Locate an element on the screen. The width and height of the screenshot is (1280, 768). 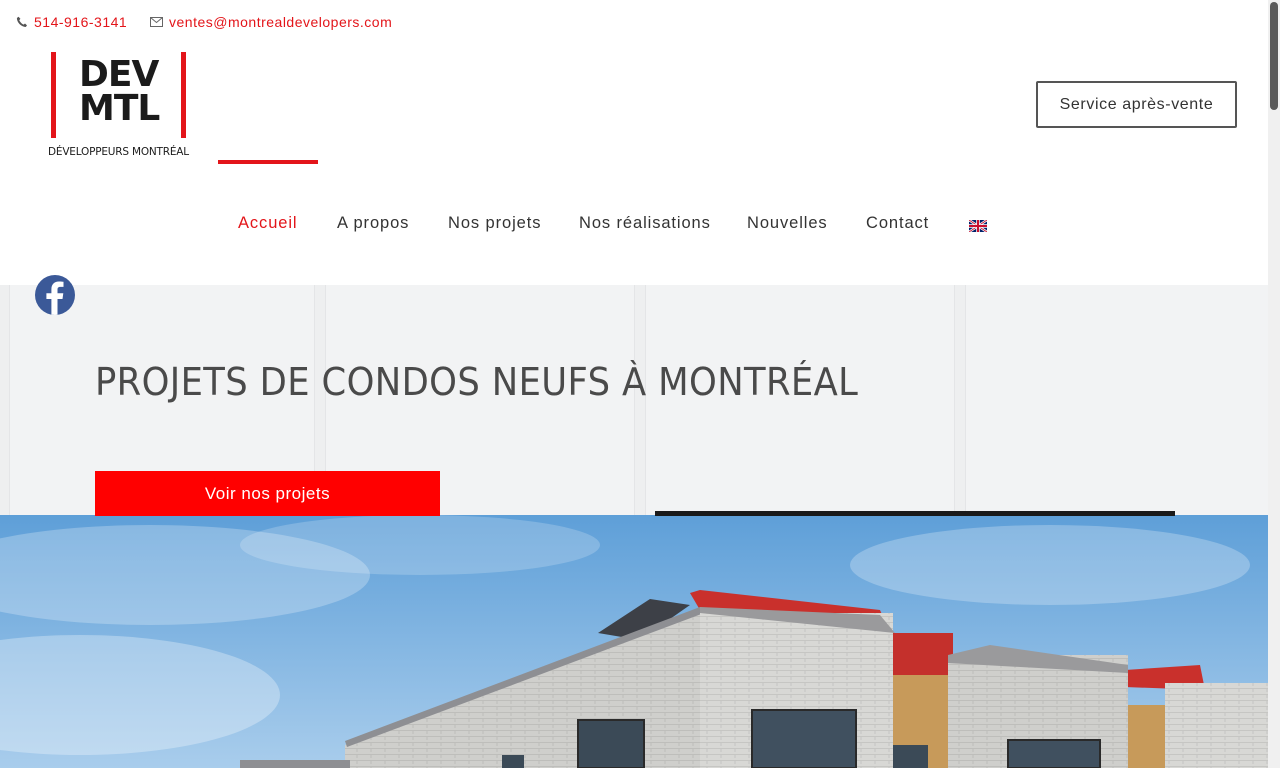
phone-icon is located at coordinates (22, 22).